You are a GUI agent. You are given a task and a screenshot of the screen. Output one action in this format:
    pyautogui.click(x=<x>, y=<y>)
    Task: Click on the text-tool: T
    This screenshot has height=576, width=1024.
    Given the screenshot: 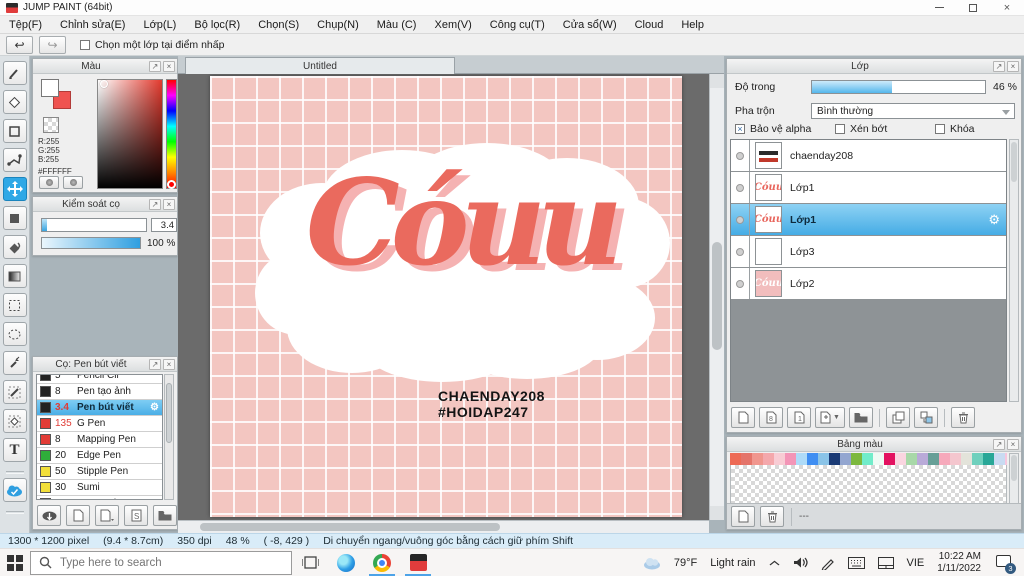 What is the action you would take?
    pyautogui.click(x=14, y=450)
    